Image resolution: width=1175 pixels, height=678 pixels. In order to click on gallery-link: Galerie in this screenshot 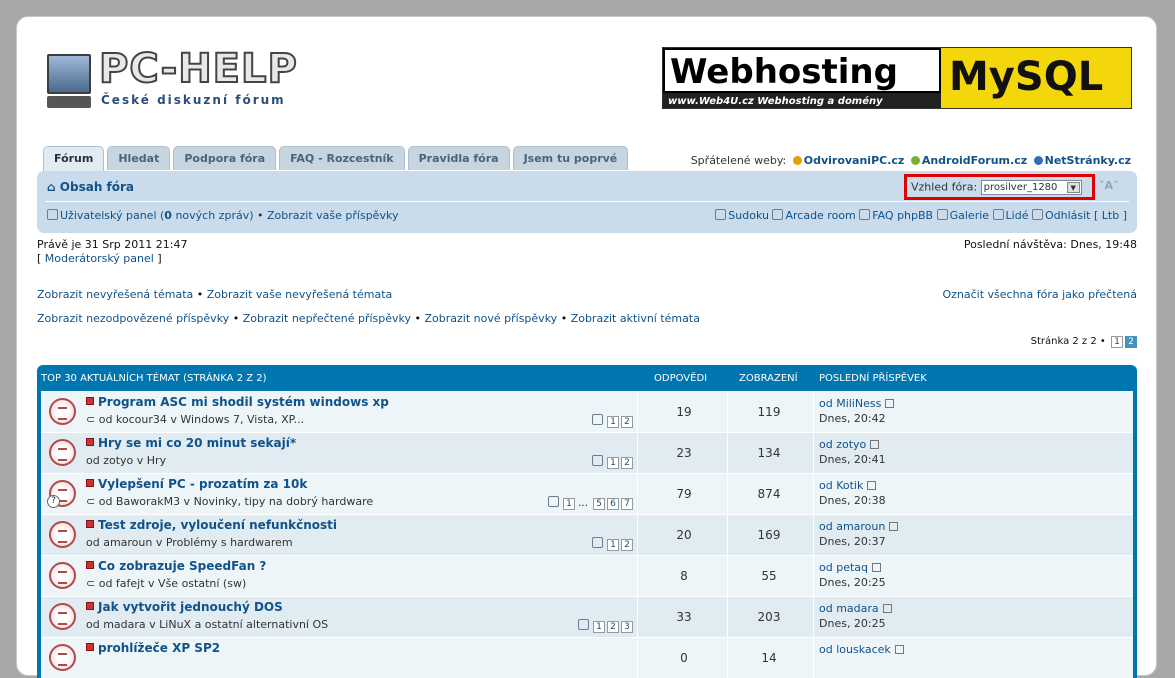, I will do `click(969, 215)`.